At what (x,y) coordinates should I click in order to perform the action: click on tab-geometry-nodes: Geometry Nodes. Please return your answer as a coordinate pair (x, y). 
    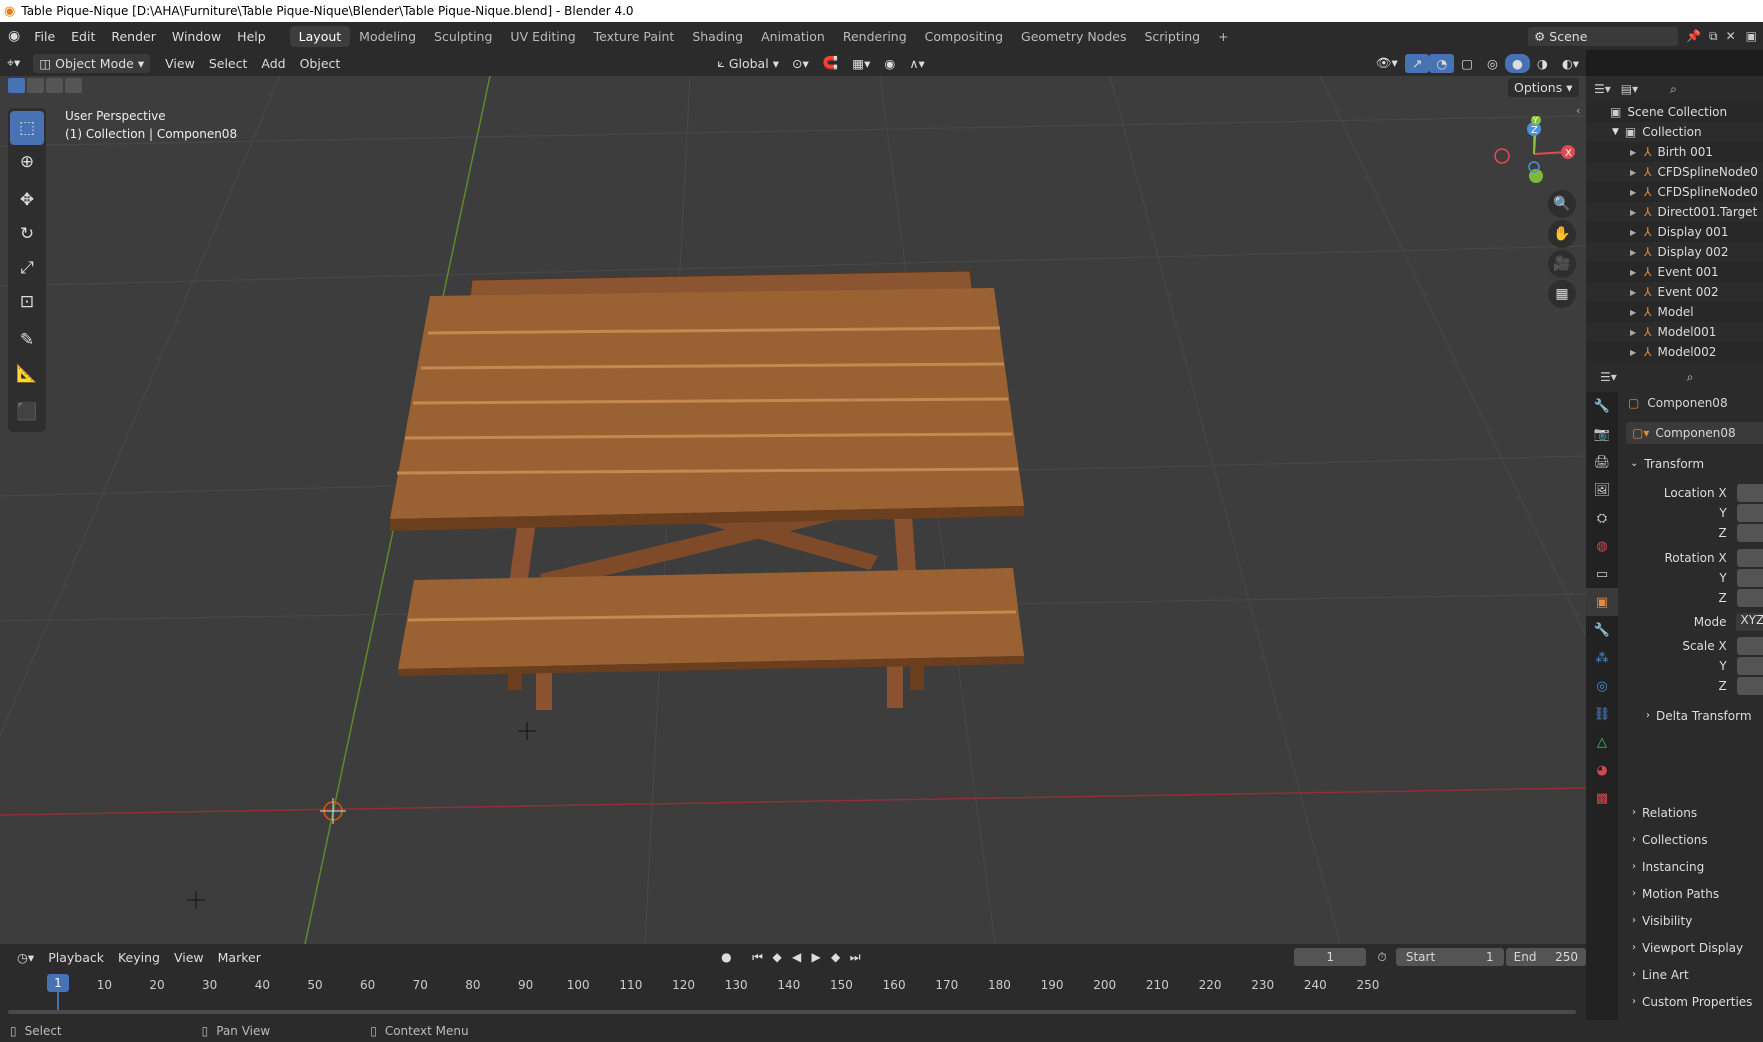
    Looking at the image, I should click on (1073, 36).